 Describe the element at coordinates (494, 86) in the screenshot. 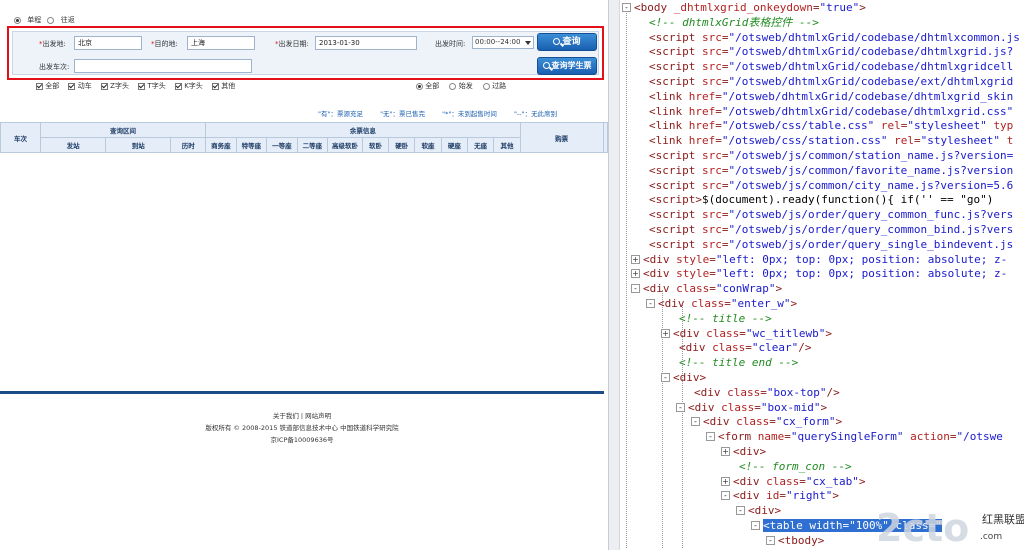

I see `station-passing: 过路` at that location.